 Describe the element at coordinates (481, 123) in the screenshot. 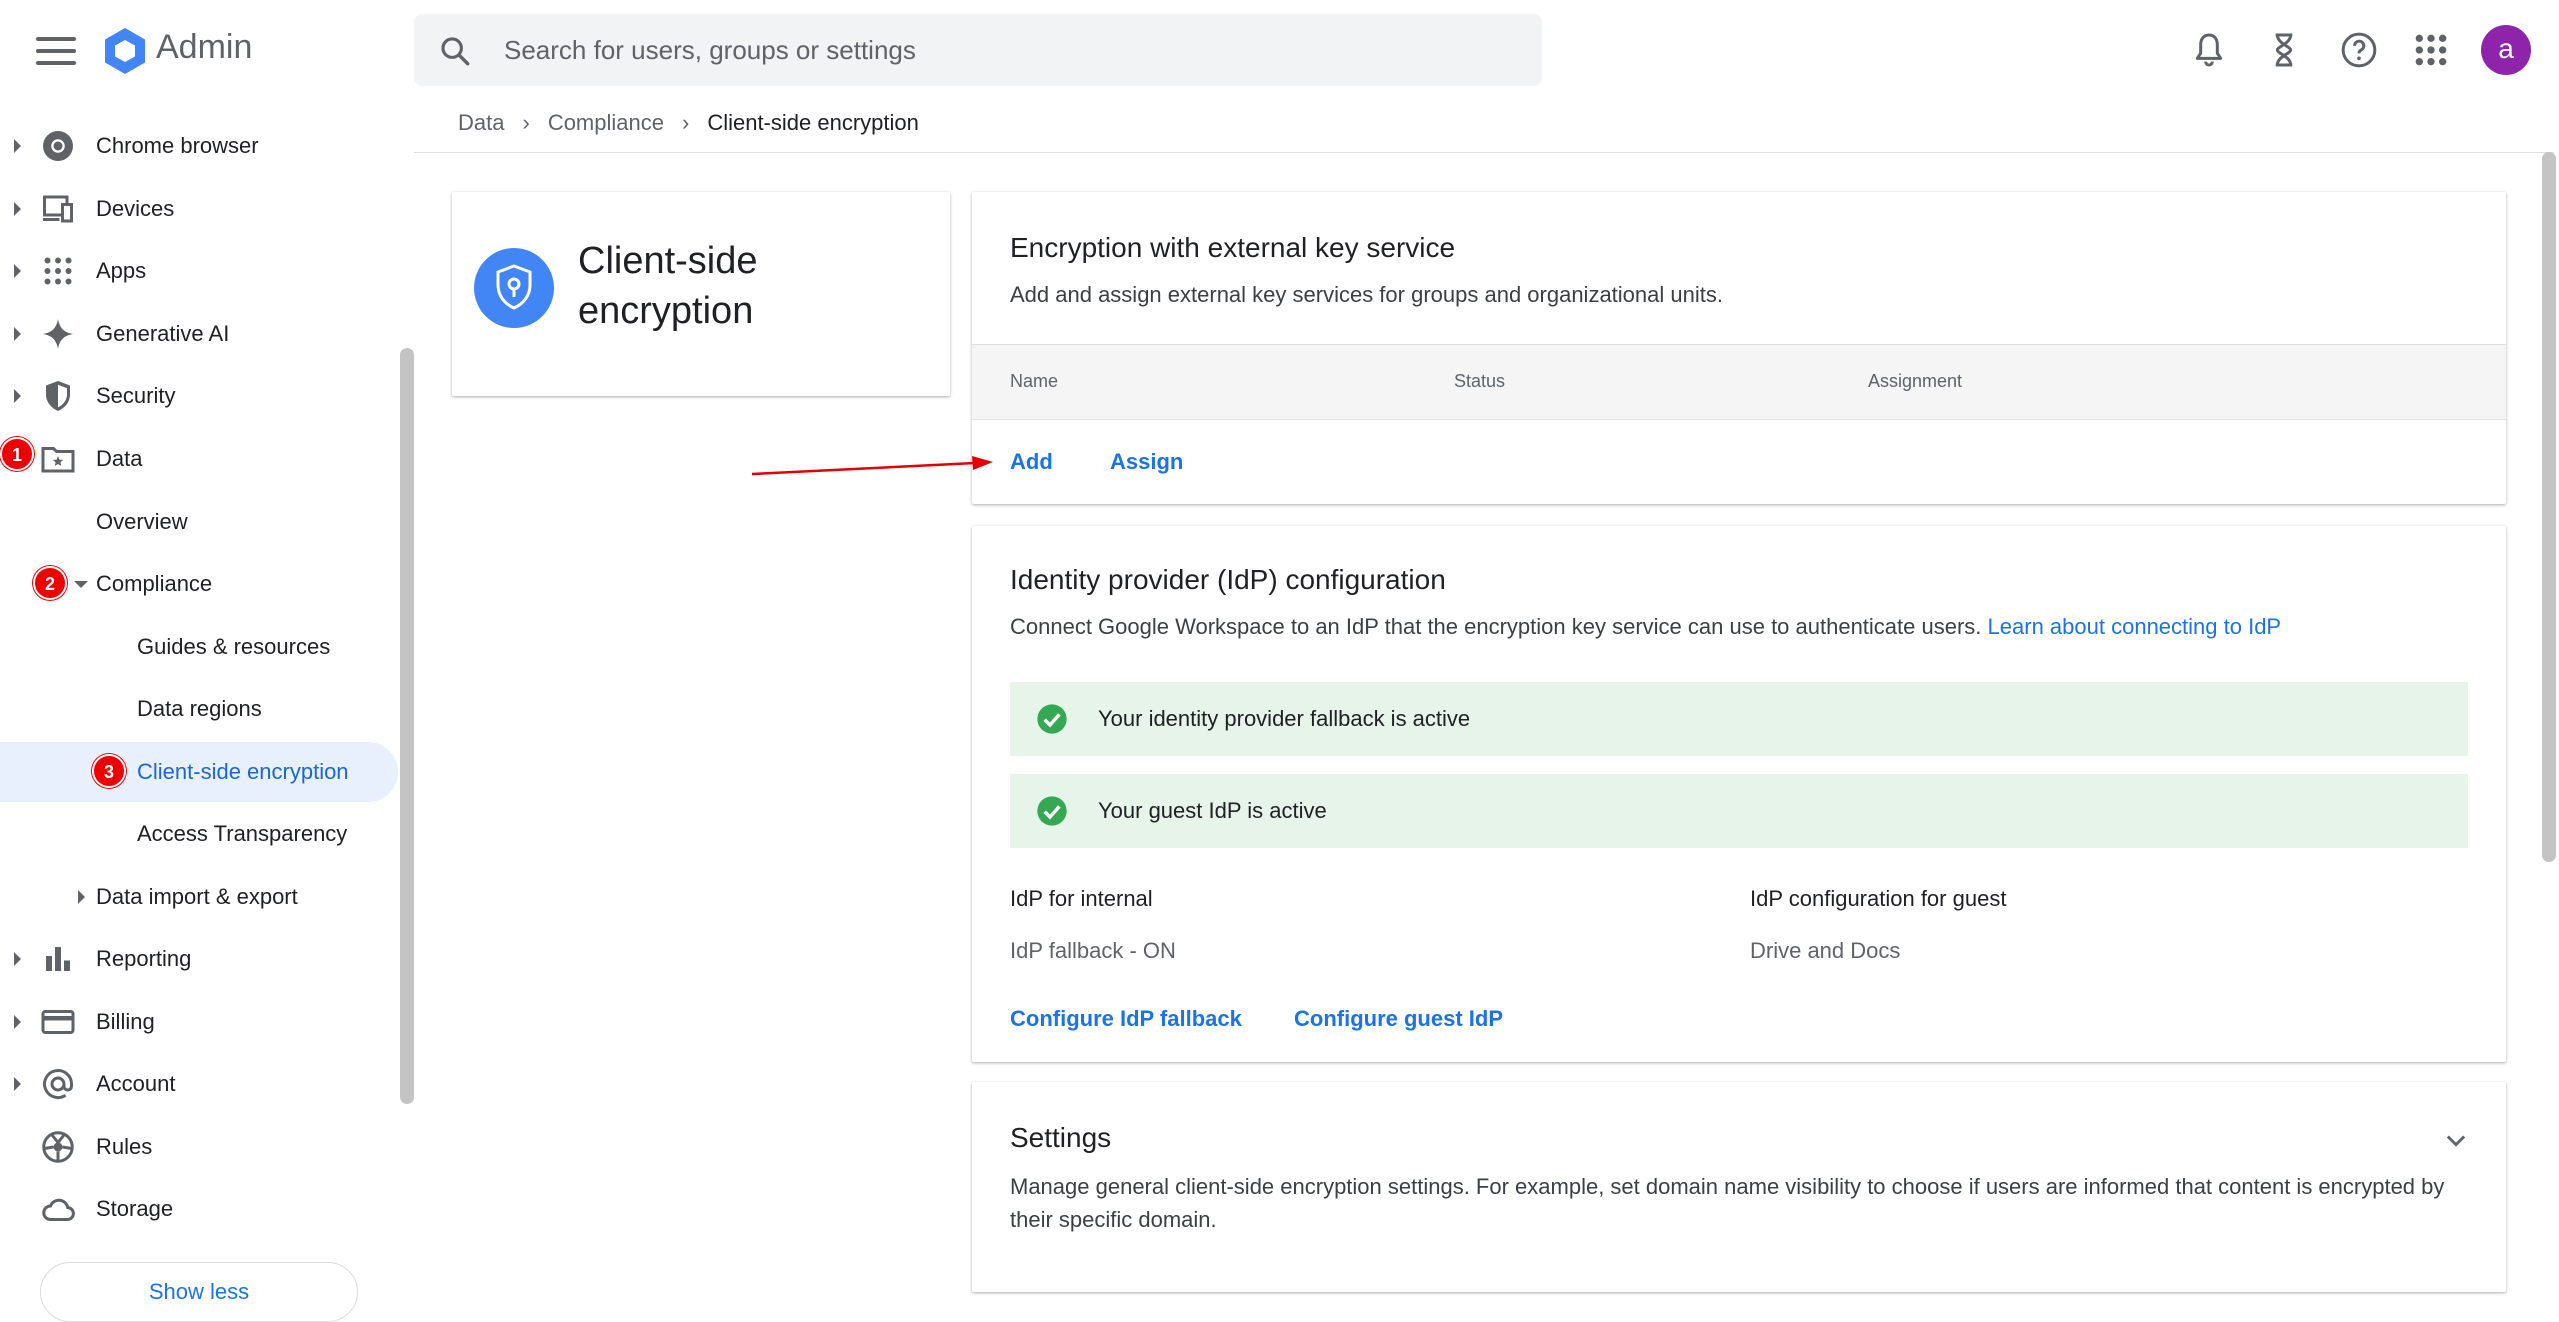

I see `breadcrumb-data: Data` at that location.